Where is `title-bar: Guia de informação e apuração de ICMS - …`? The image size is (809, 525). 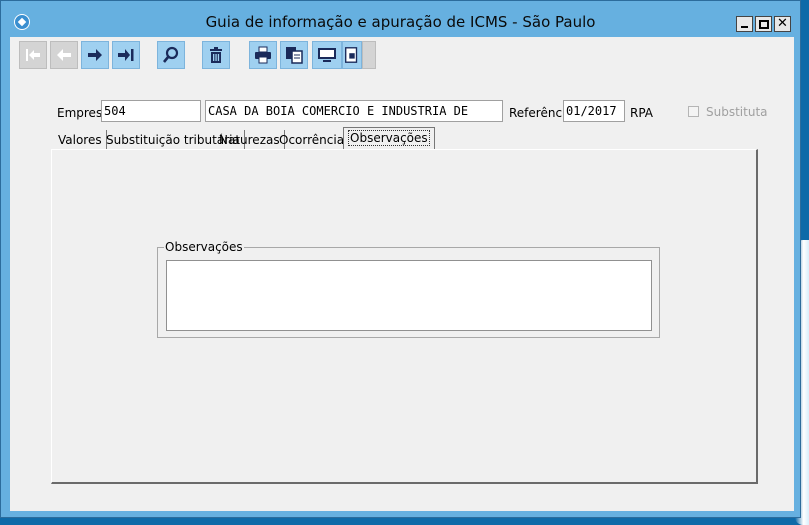
title-bar: Guia de informação e apuração de ICMS - … is located at coordinates (400, 19).